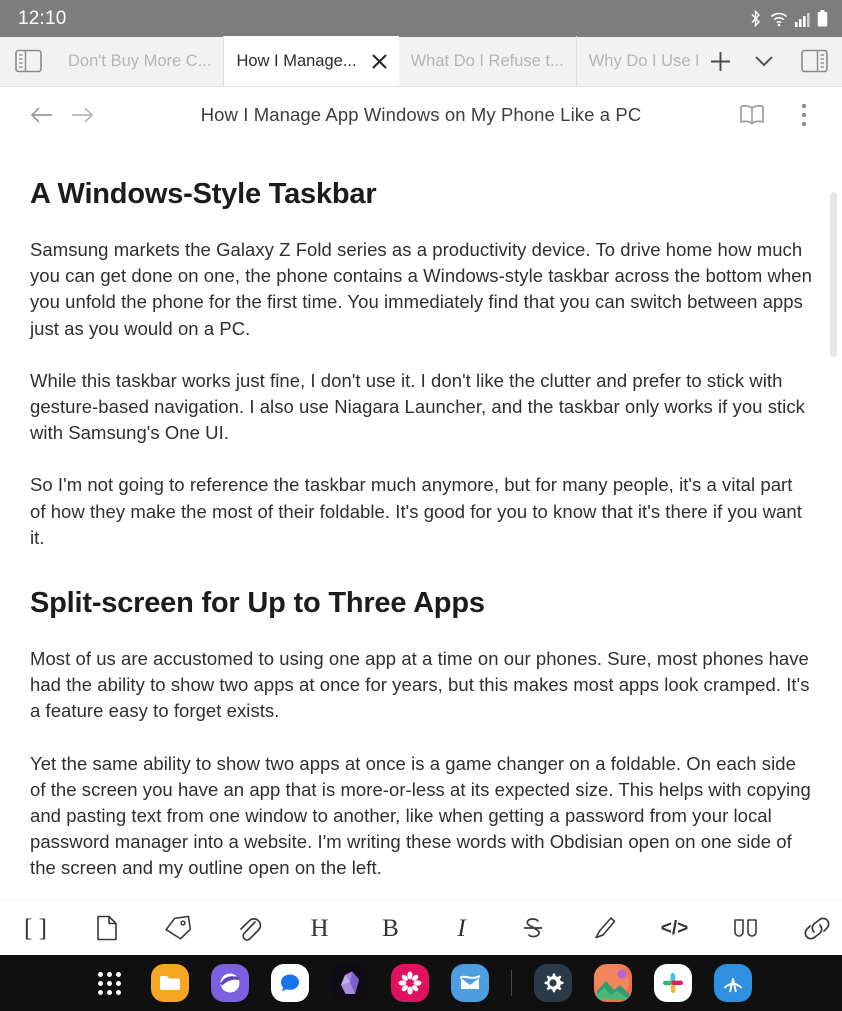 The image size is (842, 1011). What do you see at coordinates (203, 194) in the screenshot?
I see `section-heading-taskbar: A Windows-Style Taskbar` at bounding box center [203, 194].